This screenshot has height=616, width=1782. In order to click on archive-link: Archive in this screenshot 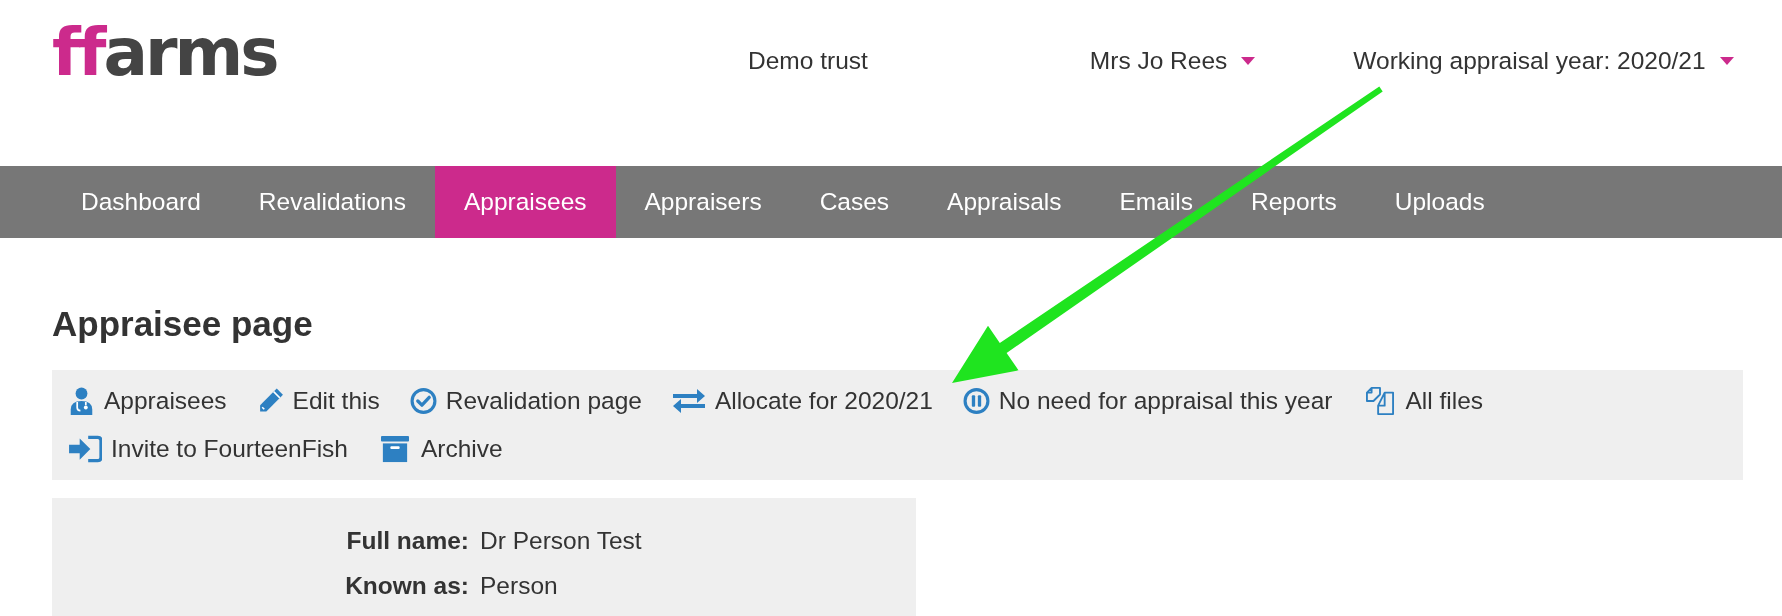, I will do `click(440, 449)`.